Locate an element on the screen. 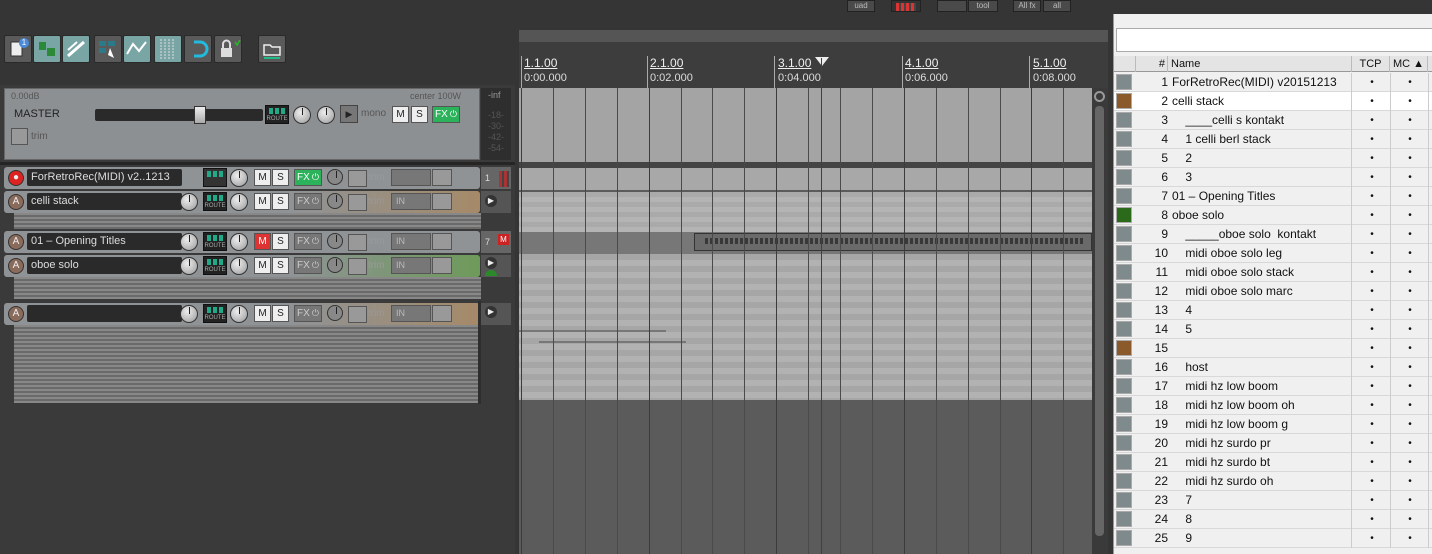  number-column-header: # is located at coordinates (1152, 64).